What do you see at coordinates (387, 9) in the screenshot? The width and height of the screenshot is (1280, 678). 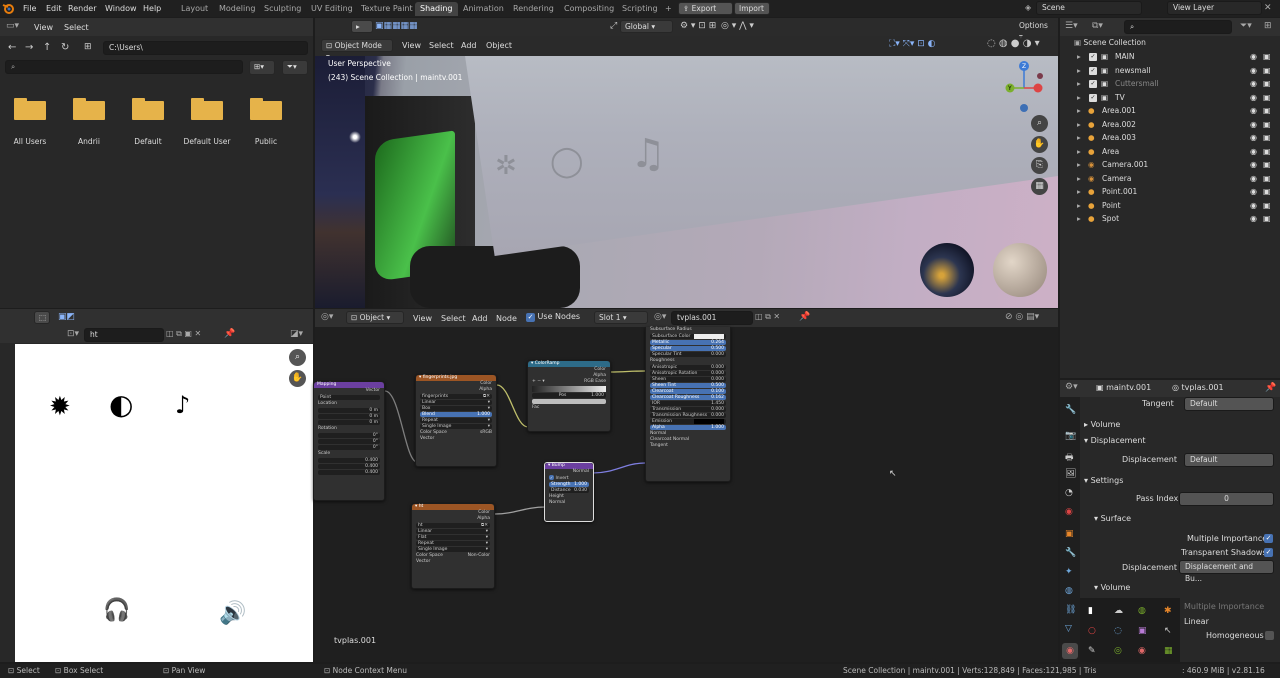 I see `tab-texture-paint: Texture Paint` at bounding box center [387, 9].